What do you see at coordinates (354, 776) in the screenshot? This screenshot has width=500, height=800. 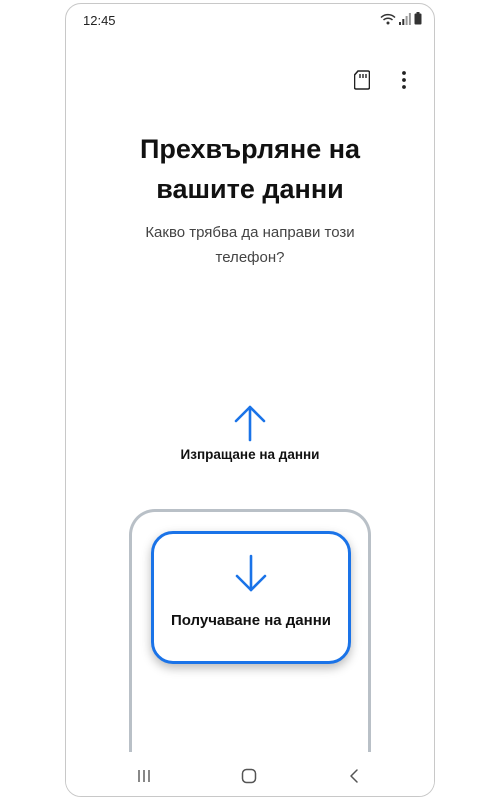 I see `back-icon` at bounding box center [354, 776].